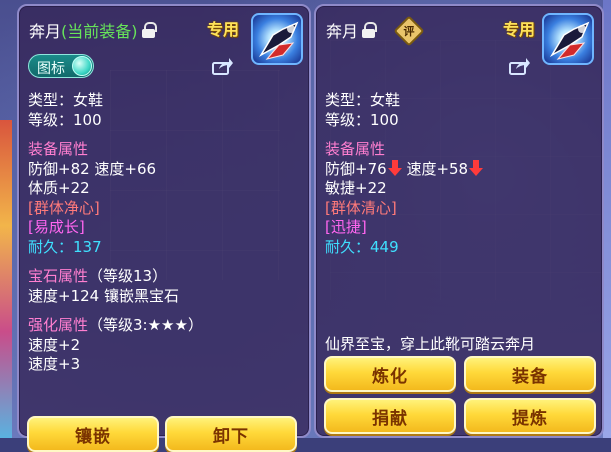 The width and height of the screenshot is (611, 452). I want to click on gem-line: 速度+124 镶嵌黑宝石, so click(103, 295).